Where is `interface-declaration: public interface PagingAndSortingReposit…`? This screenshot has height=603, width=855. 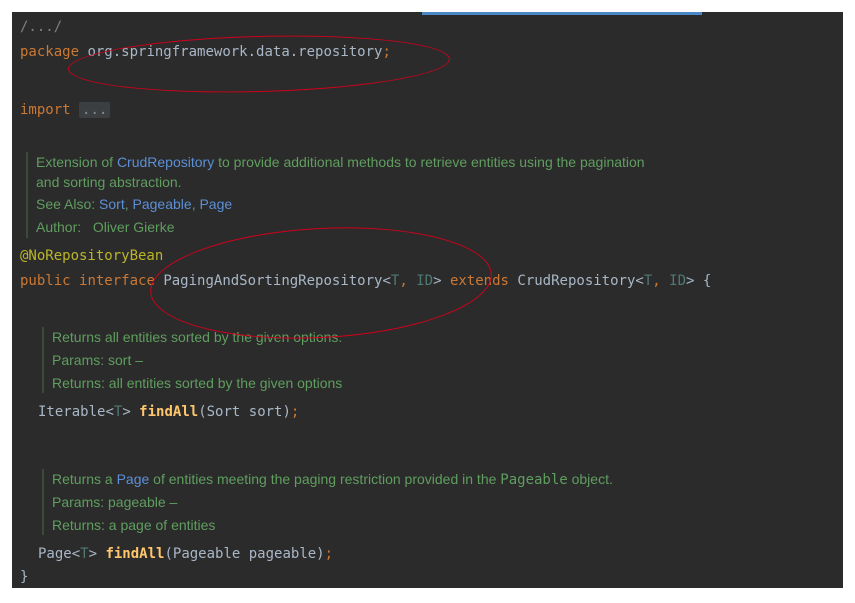 interface-declaration: public interface PagingAndSortingReposit… is located at coordinates (366, 281).